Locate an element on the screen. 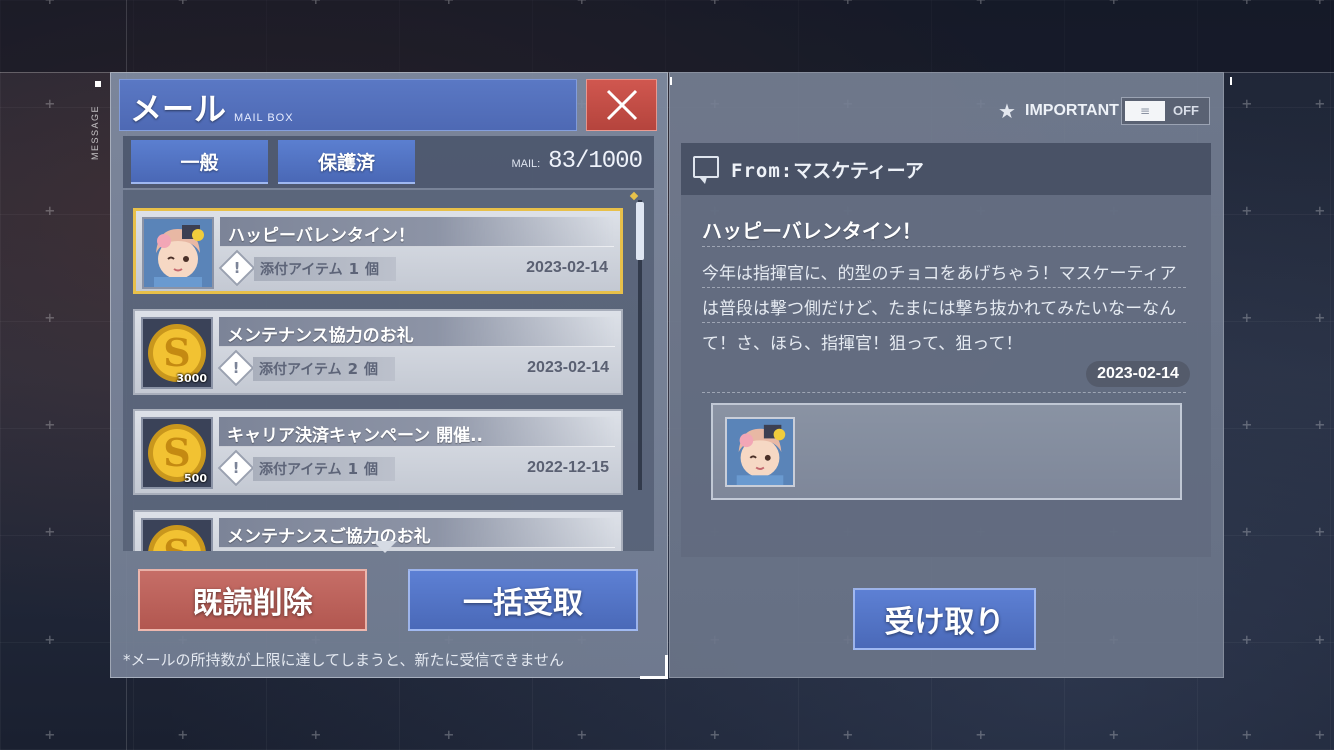 This screenshot has height=750, width=1334. gold-coin-icon: S is located at coordinates (177, 534).